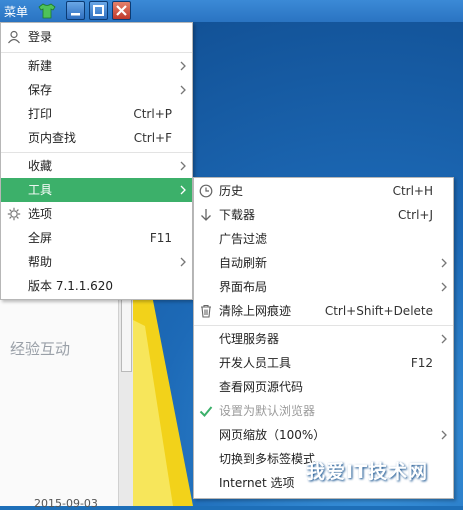 Image resolution: width=463 pixels, height=510 pixels. Describe the element at coordinates (96, 138) in the screenshot. I see `menu-item-find: 页内查找 Ctrl+F` at that location.